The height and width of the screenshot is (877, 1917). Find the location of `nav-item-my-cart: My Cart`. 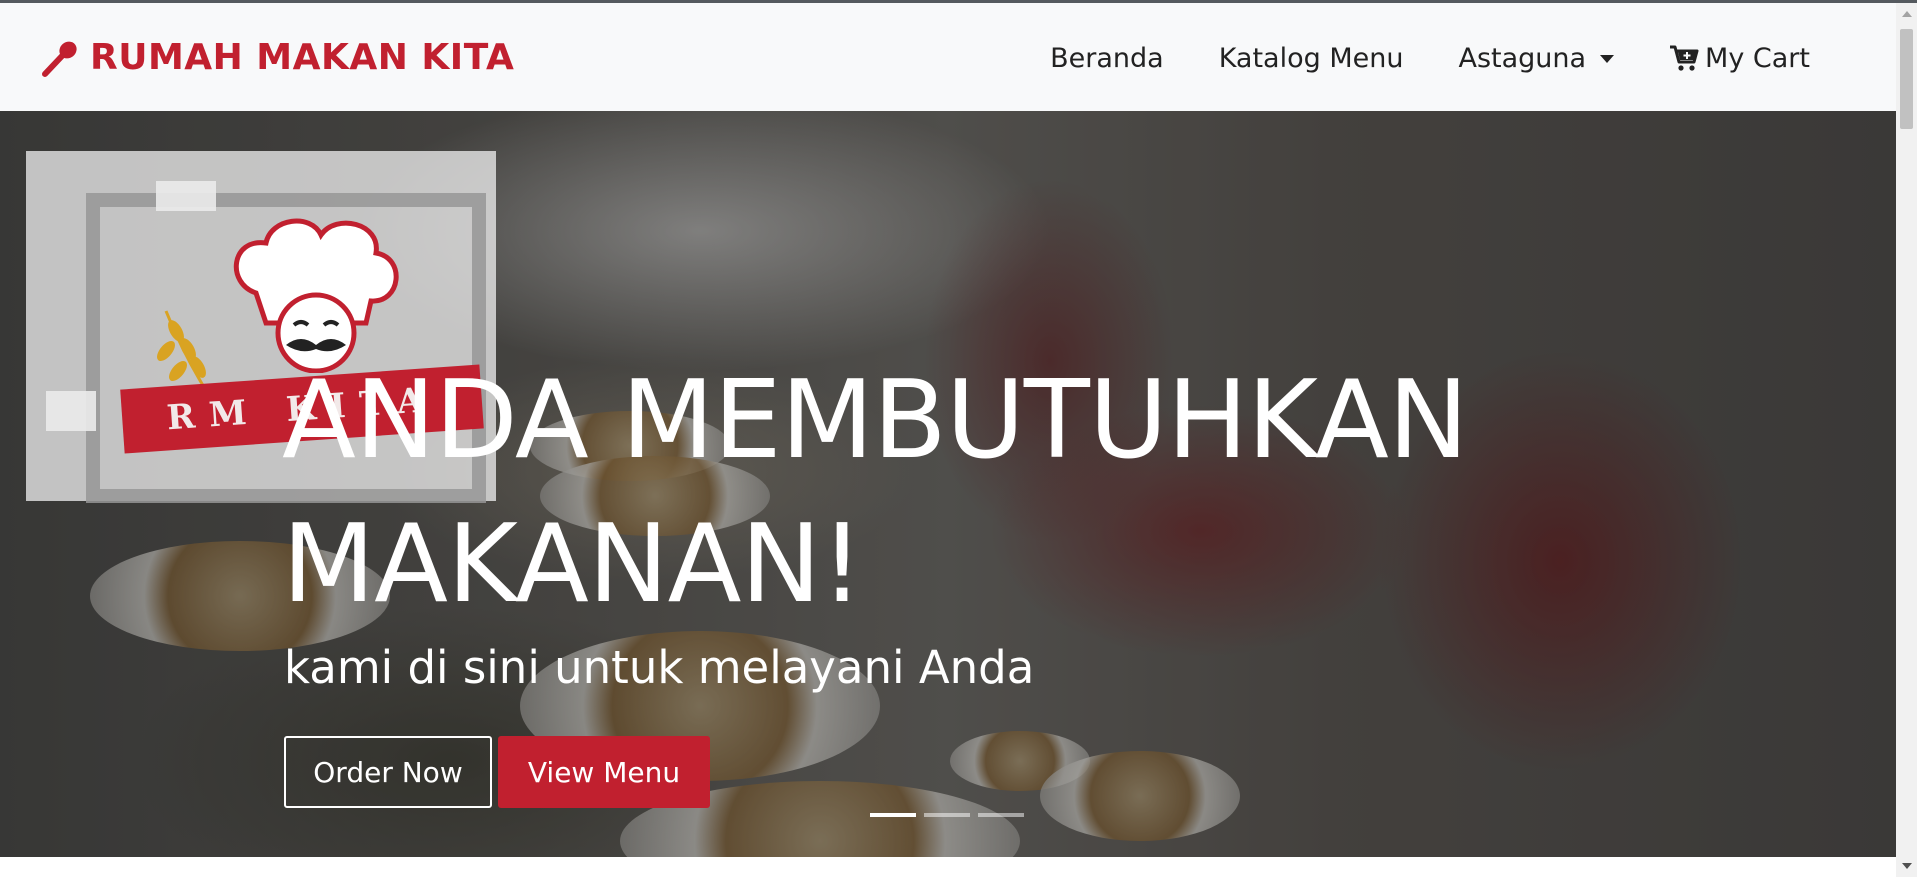

nav-item-my-cart: My Cart is located at coordinates (1739, 58).